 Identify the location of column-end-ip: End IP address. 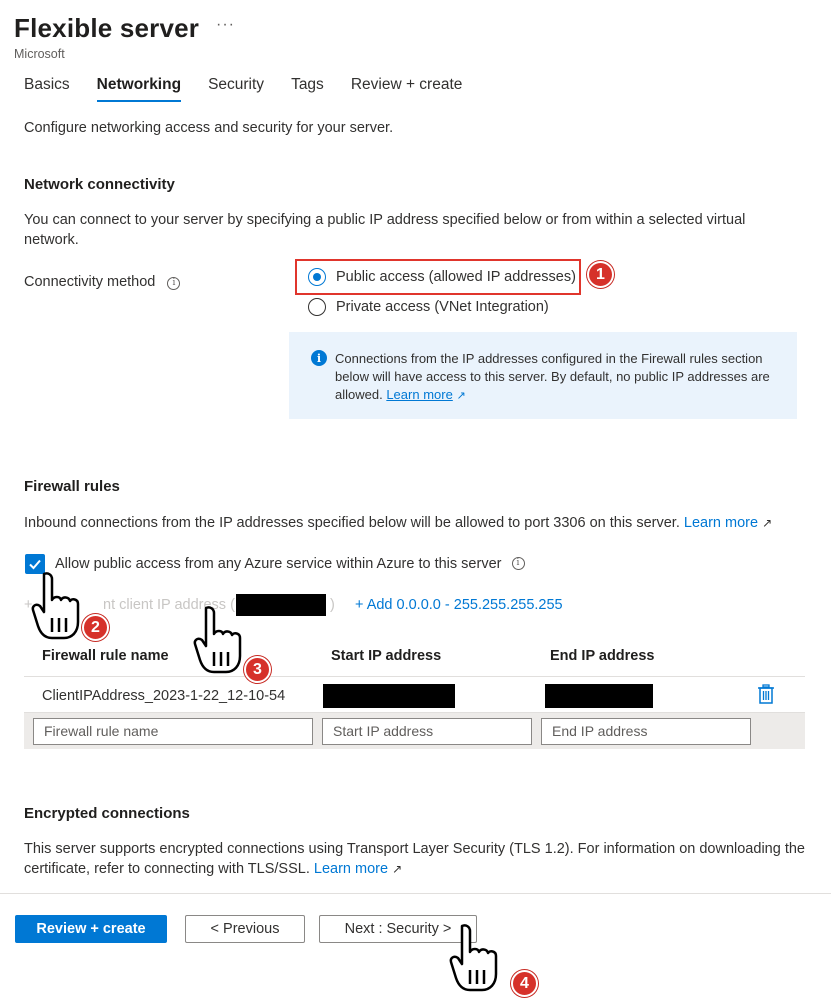
(602, 656).